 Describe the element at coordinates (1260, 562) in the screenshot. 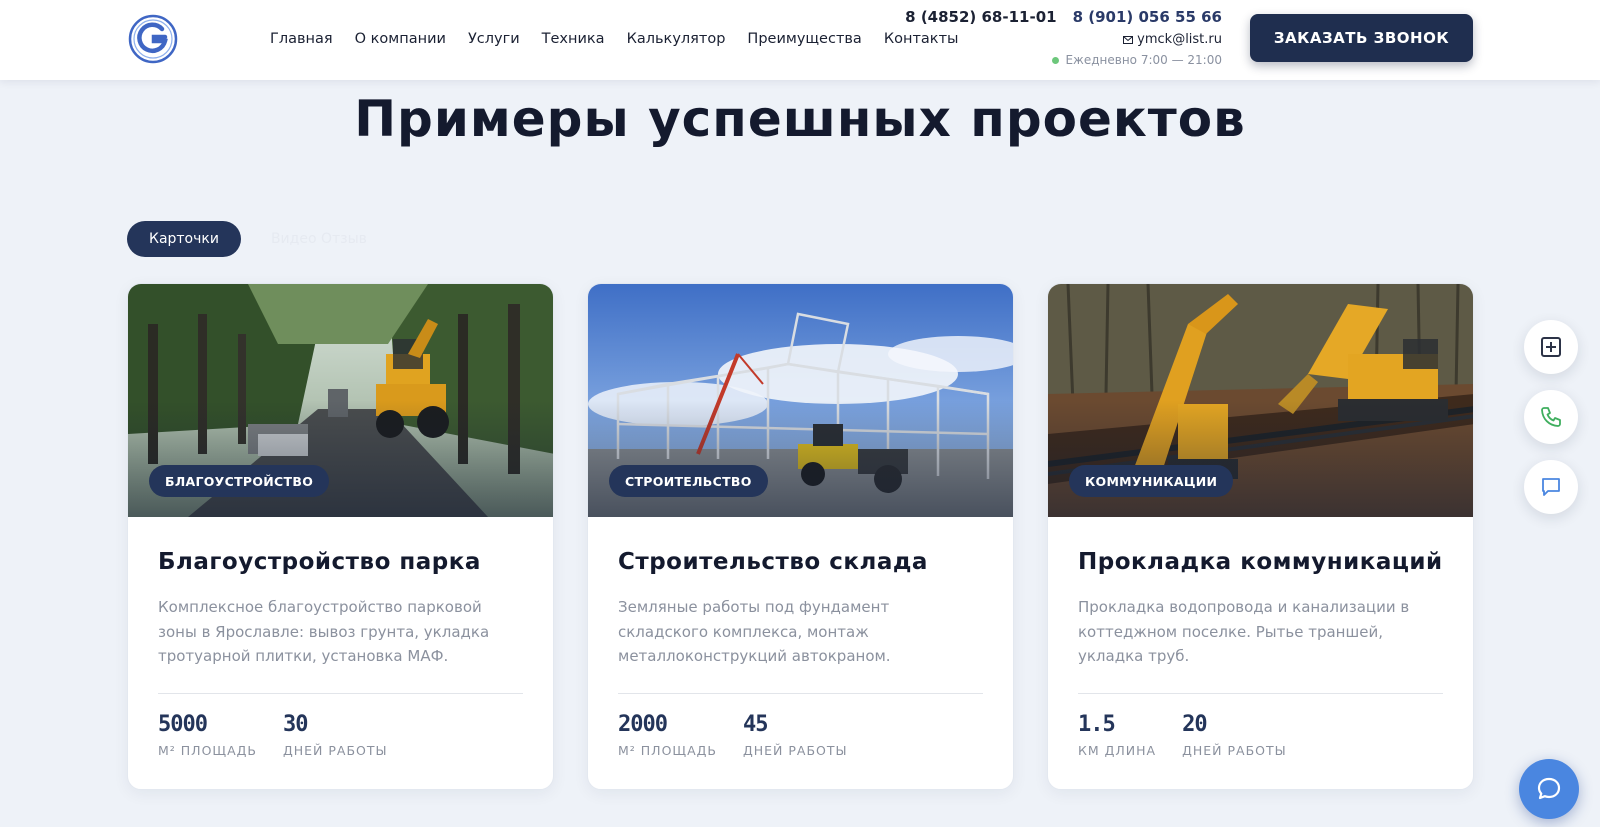

I see `project-title: Прокладка коммуникаций` at that location.